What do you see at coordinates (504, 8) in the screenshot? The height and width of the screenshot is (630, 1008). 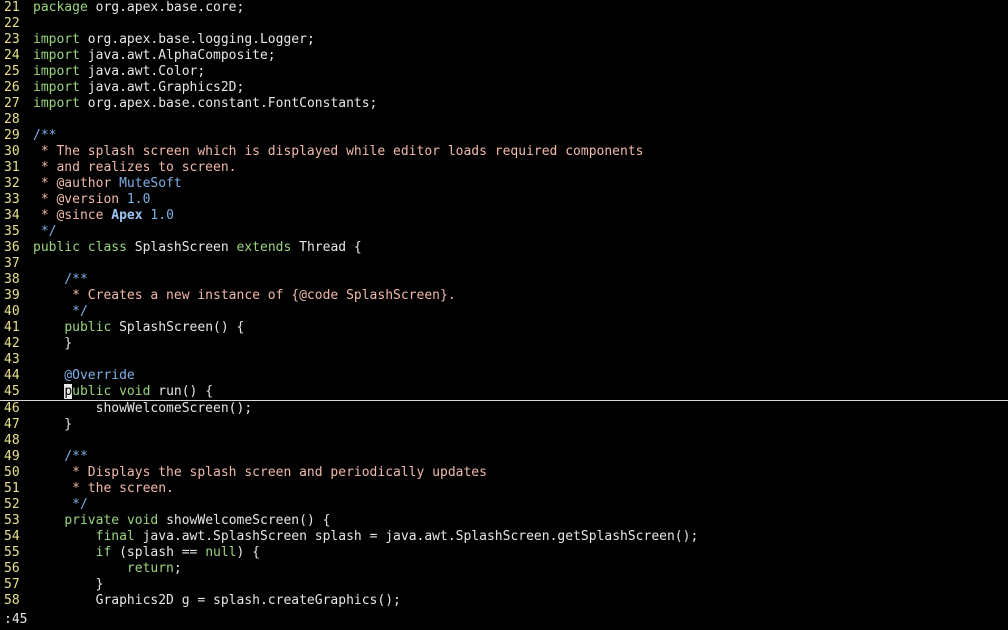 I see `code-line: 21 package org.apex.base.core;` at bounding box center [504, 8].